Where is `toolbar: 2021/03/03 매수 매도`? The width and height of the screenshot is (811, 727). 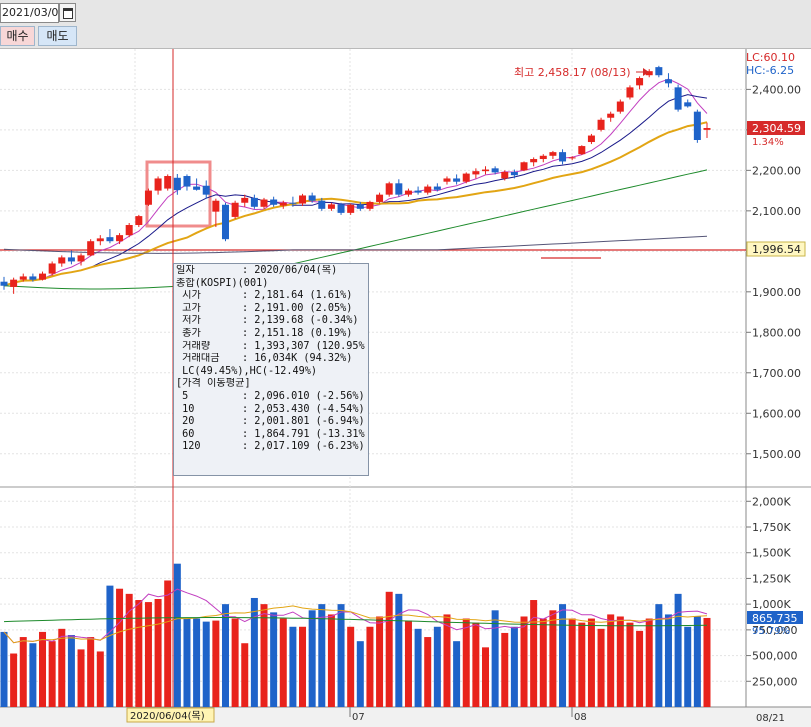
toolbar: 2021/03/03 매수 매도 is located at coordinates (405, 24).